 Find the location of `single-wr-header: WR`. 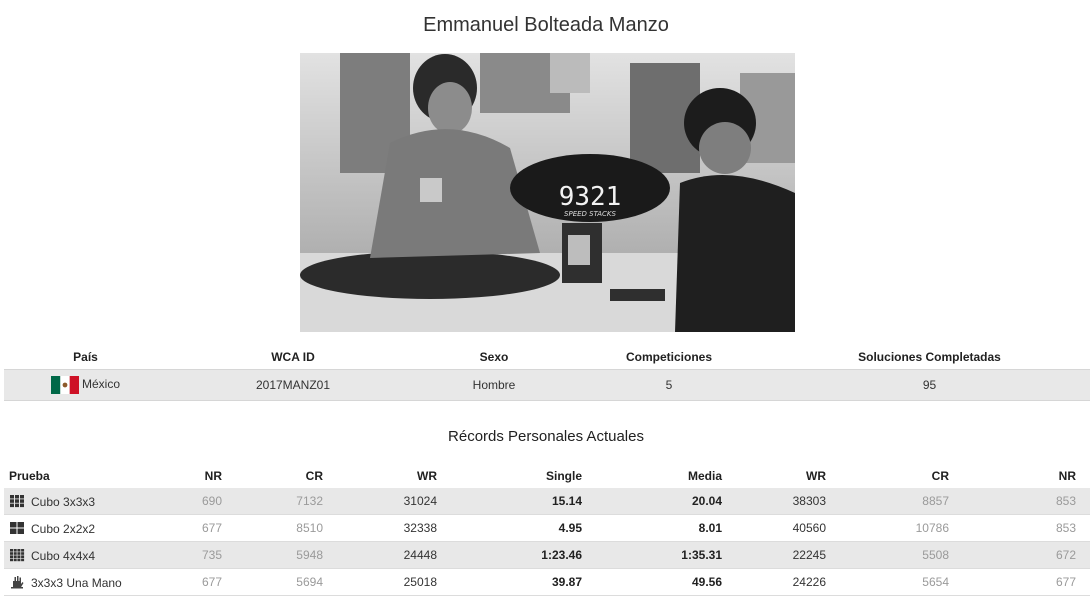

single-wr-header: WR is located at coordinates (427, 476).